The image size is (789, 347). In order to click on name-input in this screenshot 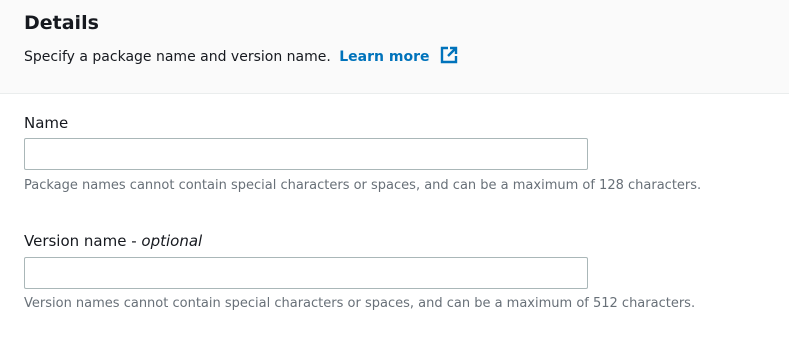, I will do `click(306, 154)`.